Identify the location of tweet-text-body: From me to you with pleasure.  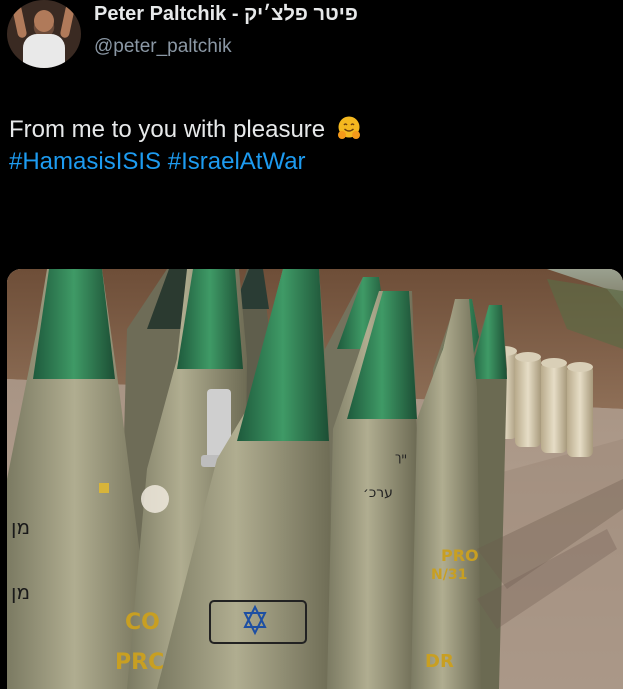
(167, 129).